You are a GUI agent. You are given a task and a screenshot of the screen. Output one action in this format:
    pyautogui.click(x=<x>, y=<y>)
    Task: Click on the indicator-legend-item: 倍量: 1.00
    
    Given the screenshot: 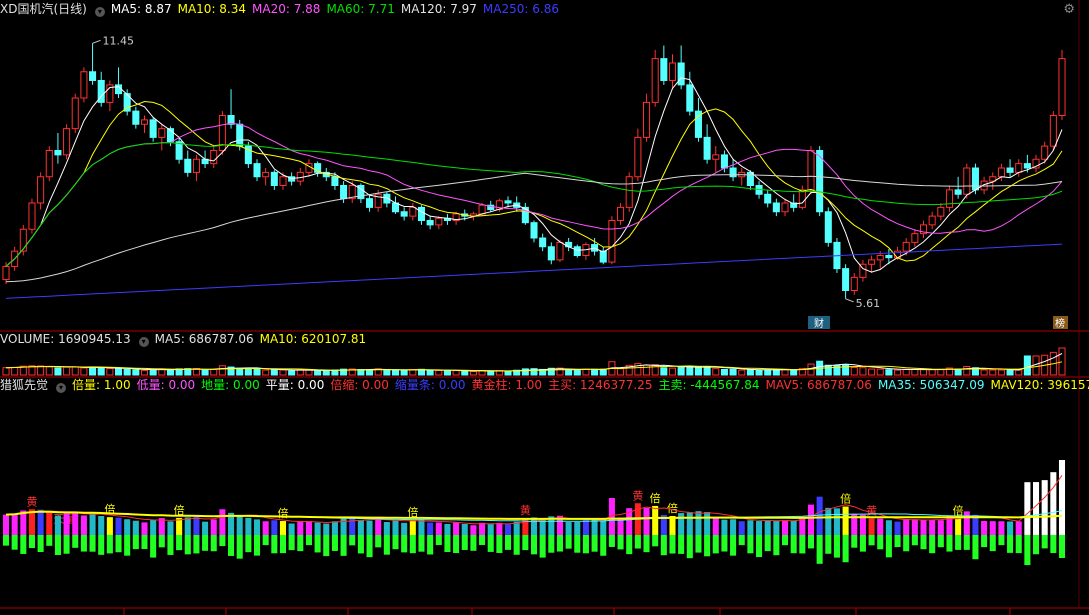 What is the action you would take?
    pyautogui.click(x=101, y=385)
    